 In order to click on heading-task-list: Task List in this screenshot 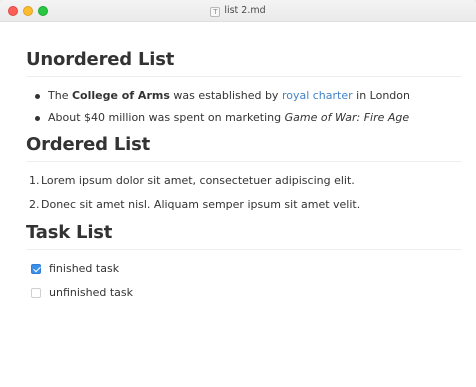, I will do `click(244, 236)`.